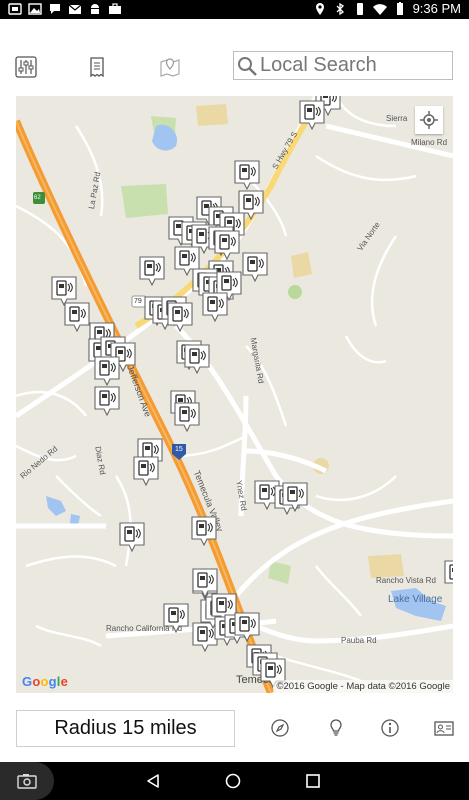 This screenshot has width=469, height=800. Describe the element at coordinates (436, 8) in the screenshot. I see `status-time: 9:36 PM` at that location.